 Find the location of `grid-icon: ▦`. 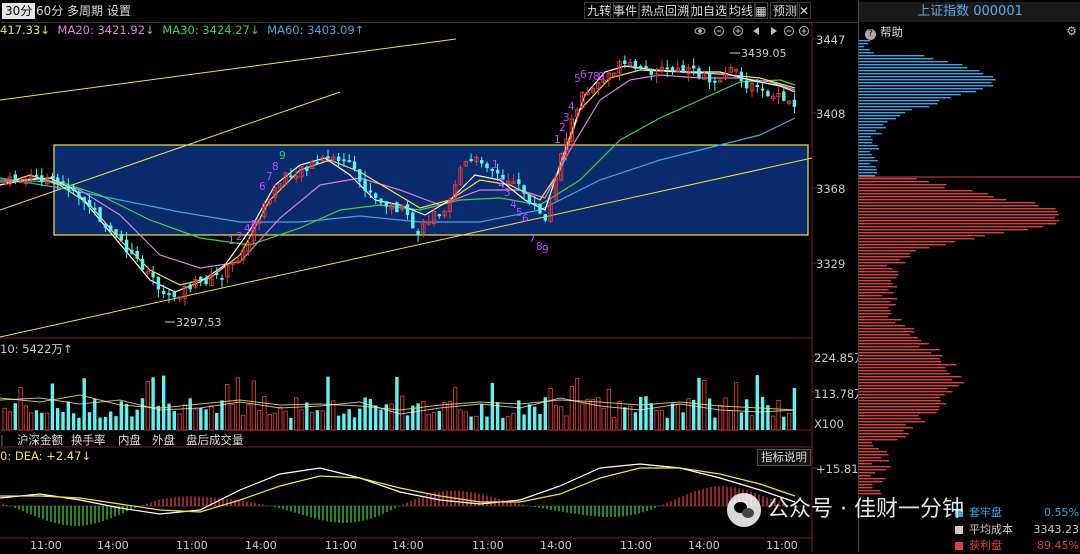

grid-icon: ▦ is located at coordinates (761, 10).